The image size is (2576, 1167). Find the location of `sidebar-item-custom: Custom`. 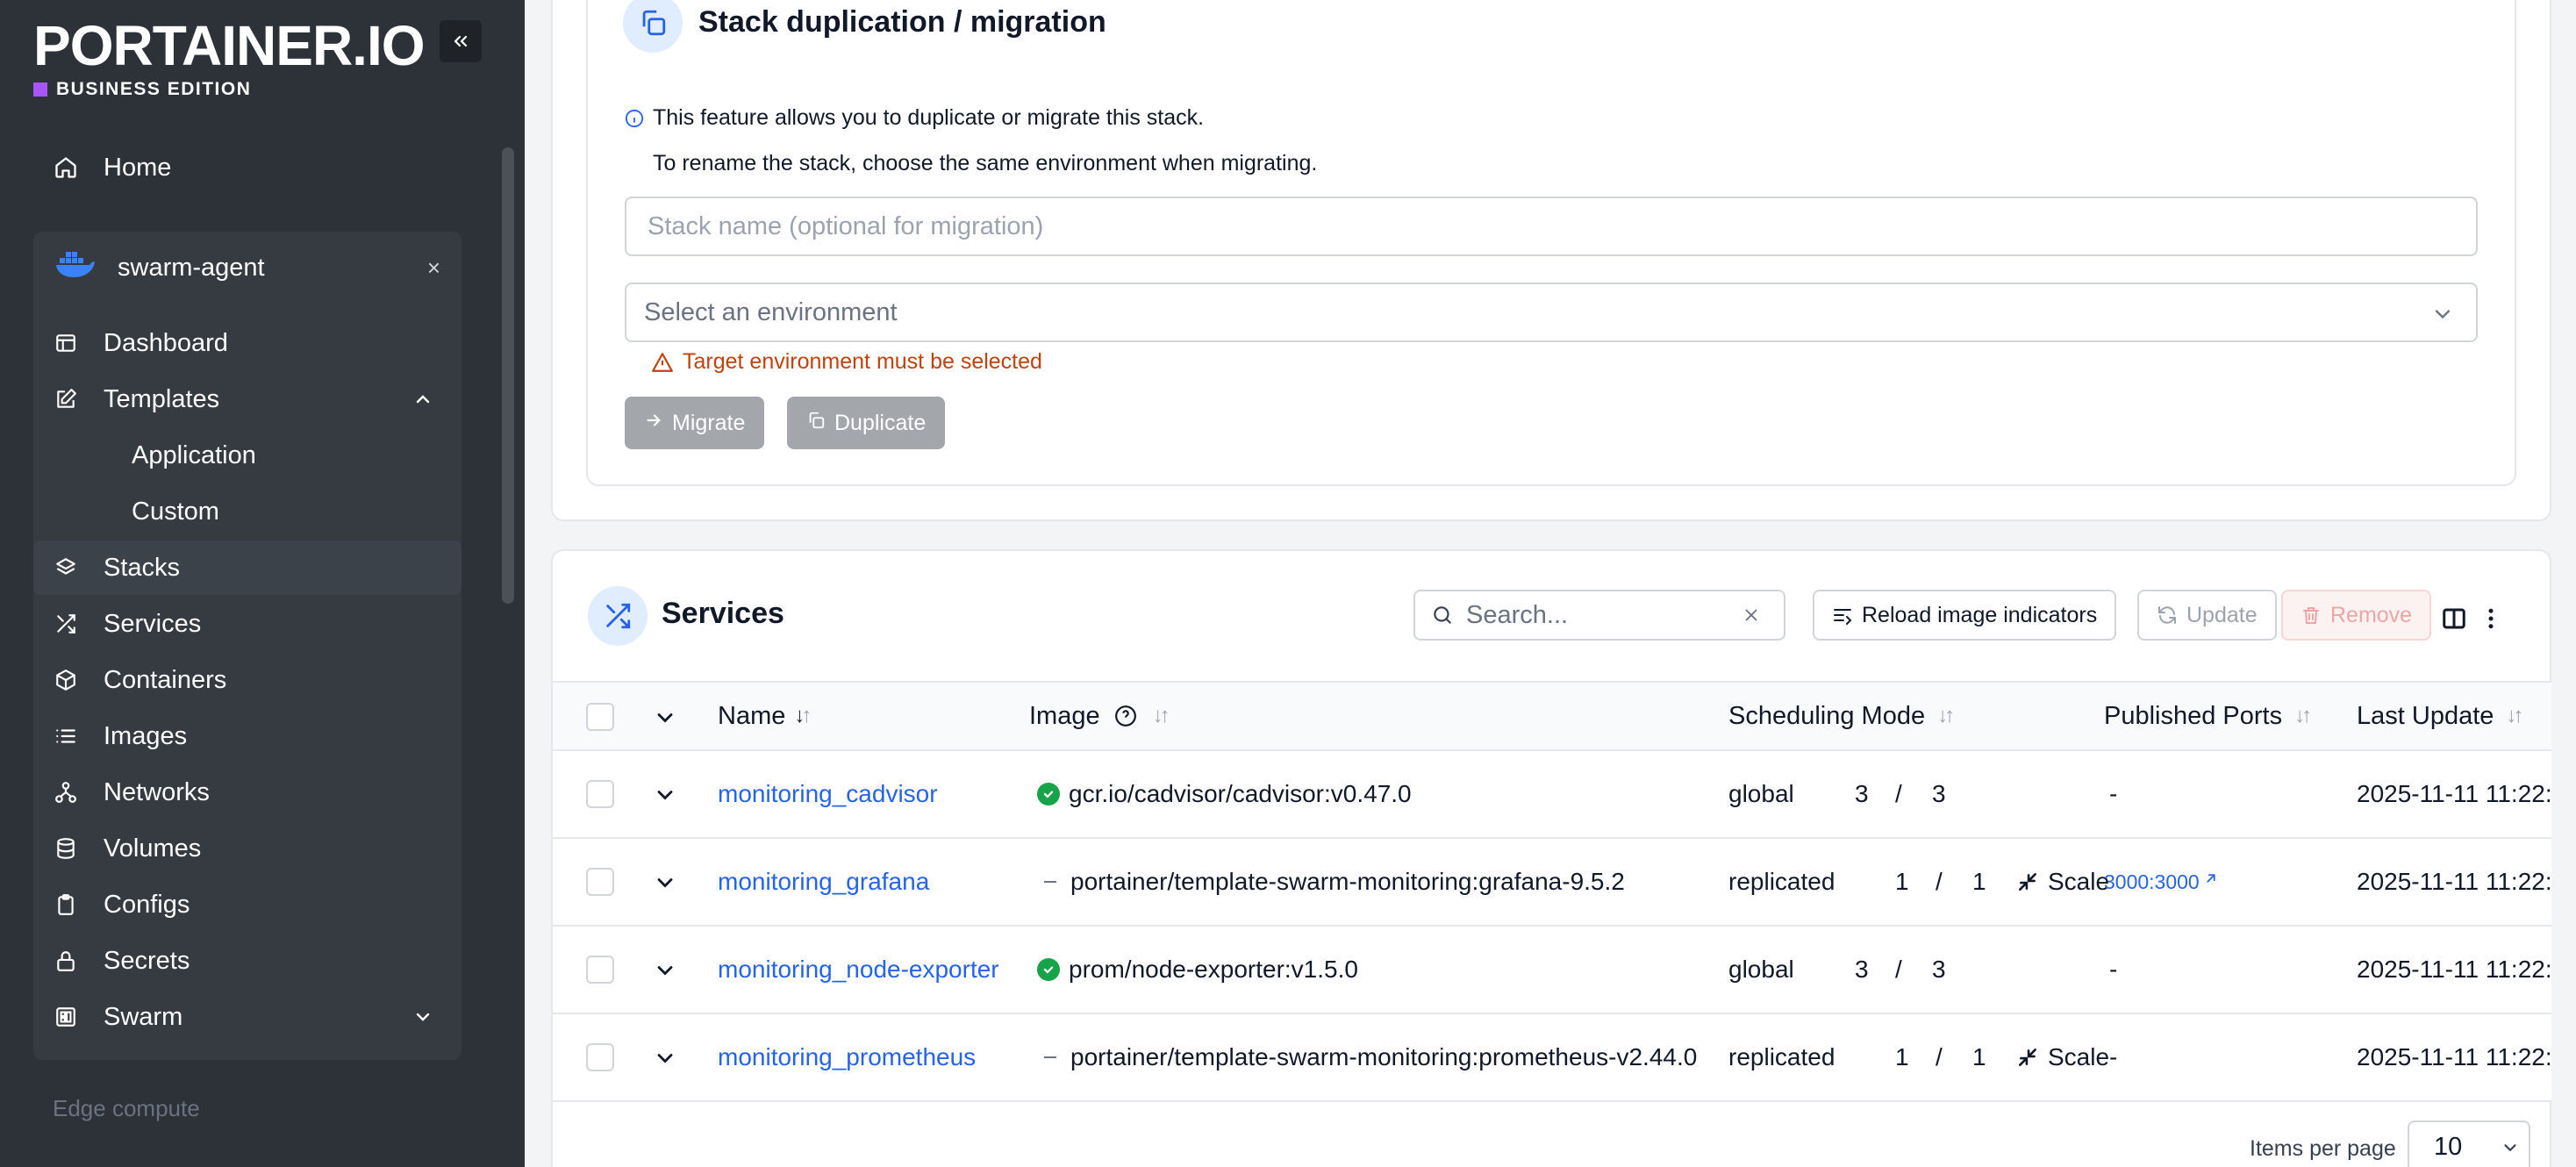

sidebar-item-custom: Custom is located at coordinates (247, 512).